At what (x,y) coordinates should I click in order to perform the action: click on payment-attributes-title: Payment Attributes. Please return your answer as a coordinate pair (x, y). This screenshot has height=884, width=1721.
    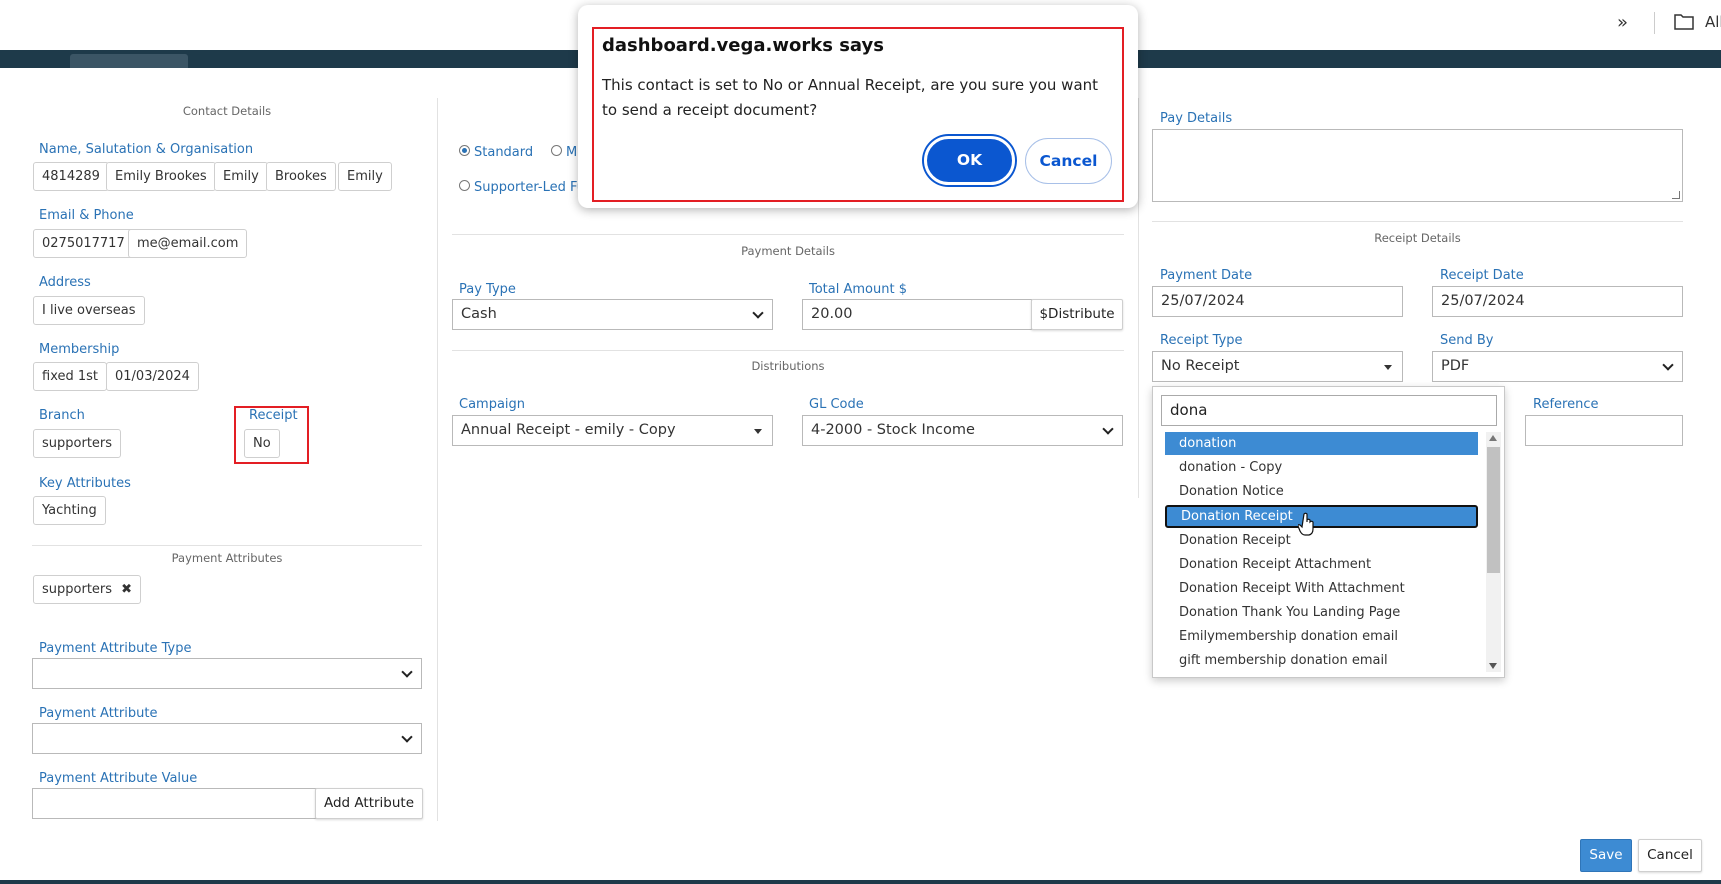
    Looking at the image, I should click on (227, 558).